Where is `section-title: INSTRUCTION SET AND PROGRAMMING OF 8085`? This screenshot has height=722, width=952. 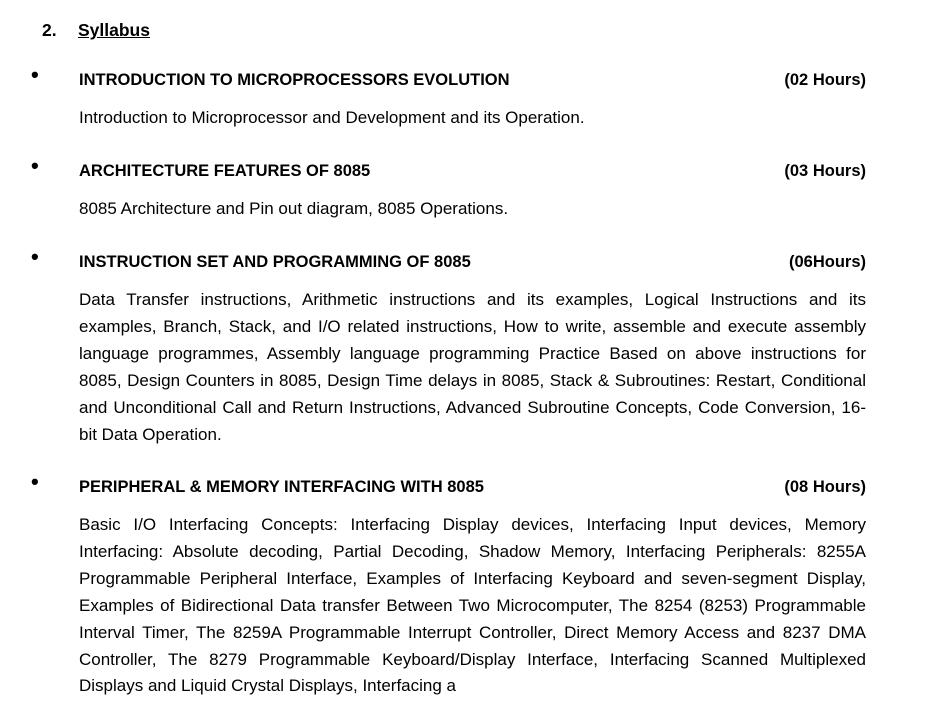
section-title: INSTRUCTION SET AND PROGRAMMING OF 8085 is located at coordinates (275, 262).